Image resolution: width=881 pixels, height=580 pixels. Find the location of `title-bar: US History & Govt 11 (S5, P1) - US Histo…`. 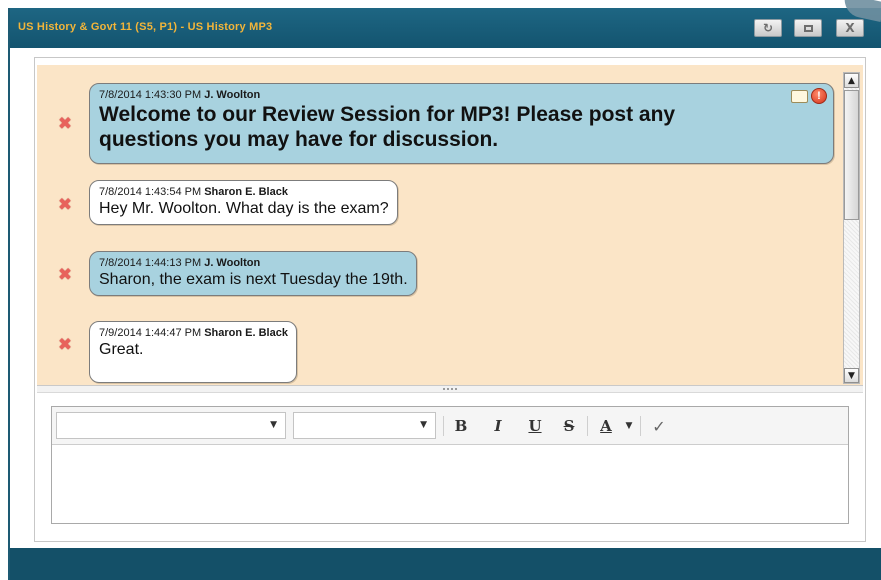

title-bar: US History & Govt 11 (S5, P1) - US Histo… is located at coordinates (445, 24).